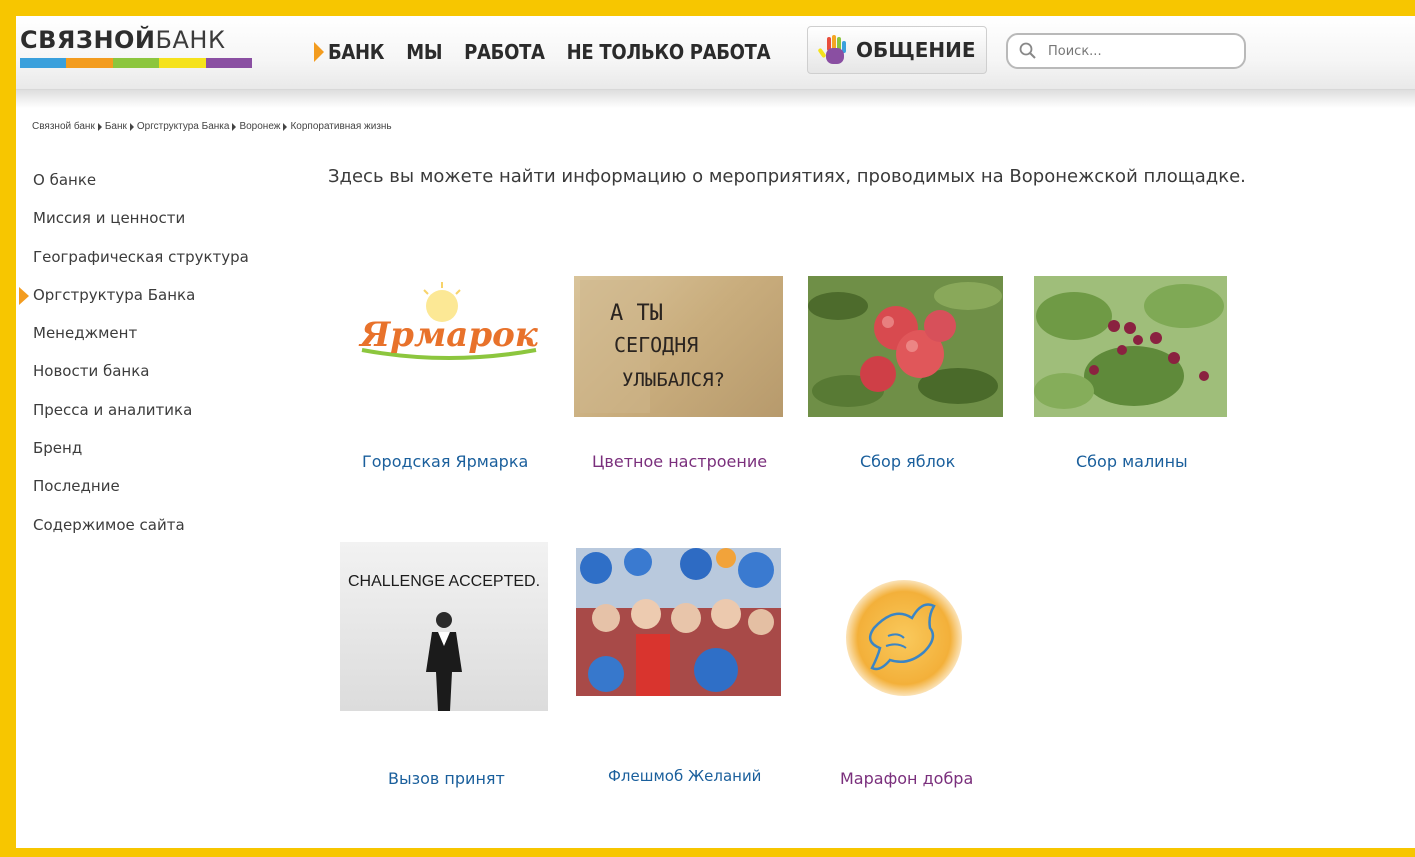 This screenshot has width=1415, height=857. Describe the element at coordinates (146, 530) in the screenshot. I see `sidebar-item-site-content: Содержимое сайта` at that location.